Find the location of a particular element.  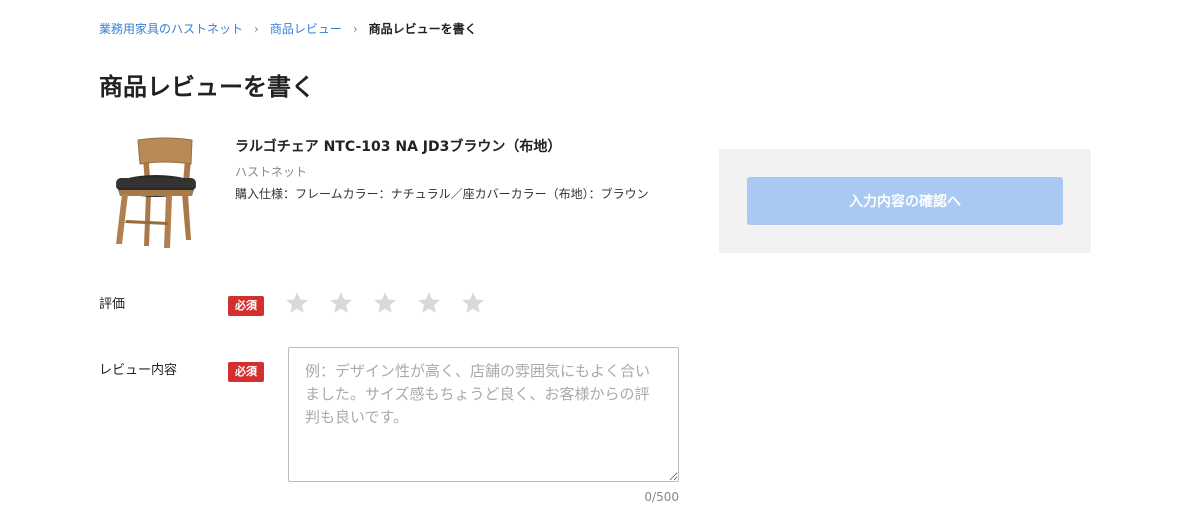

product-spec: 購入仕様：フレームカラー：ナチュラル／座カバーカラー（布地）：ブラウン is located at coordinates (442, 194).